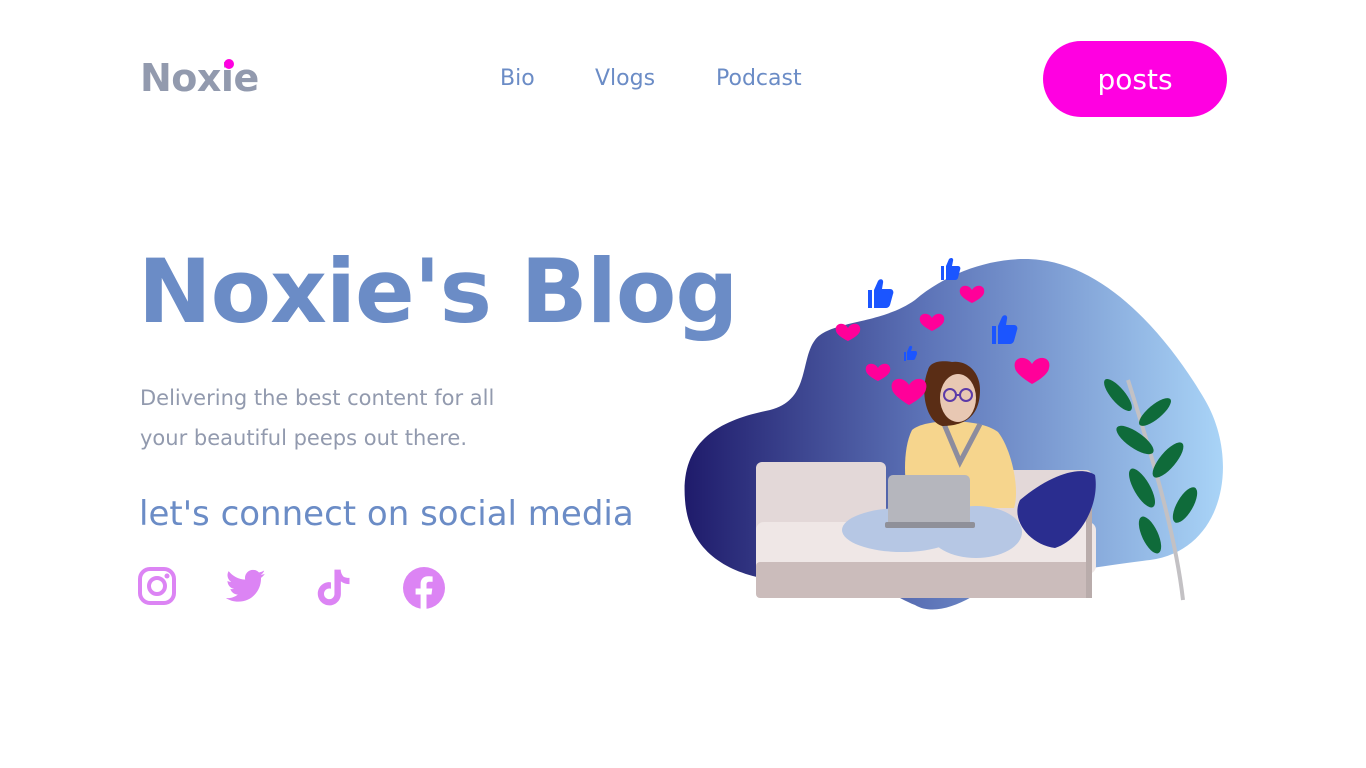  I want to click on hero-subtitle-line-2: your beautiful peeps out there., so click(304, 438).